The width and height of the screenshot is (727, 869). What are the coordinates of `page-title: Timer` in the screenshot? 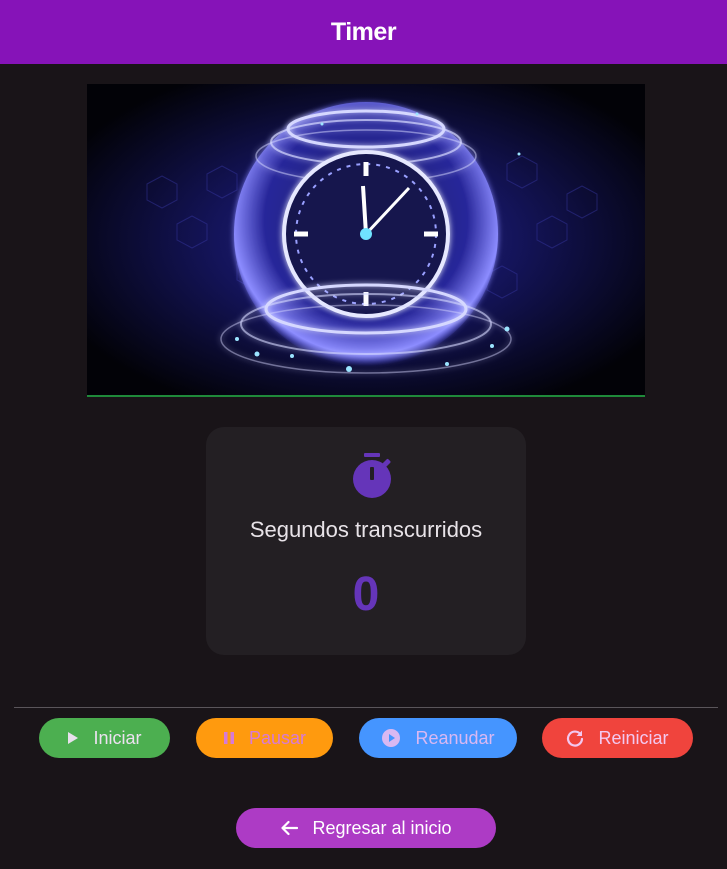 It's located at (363, 31).